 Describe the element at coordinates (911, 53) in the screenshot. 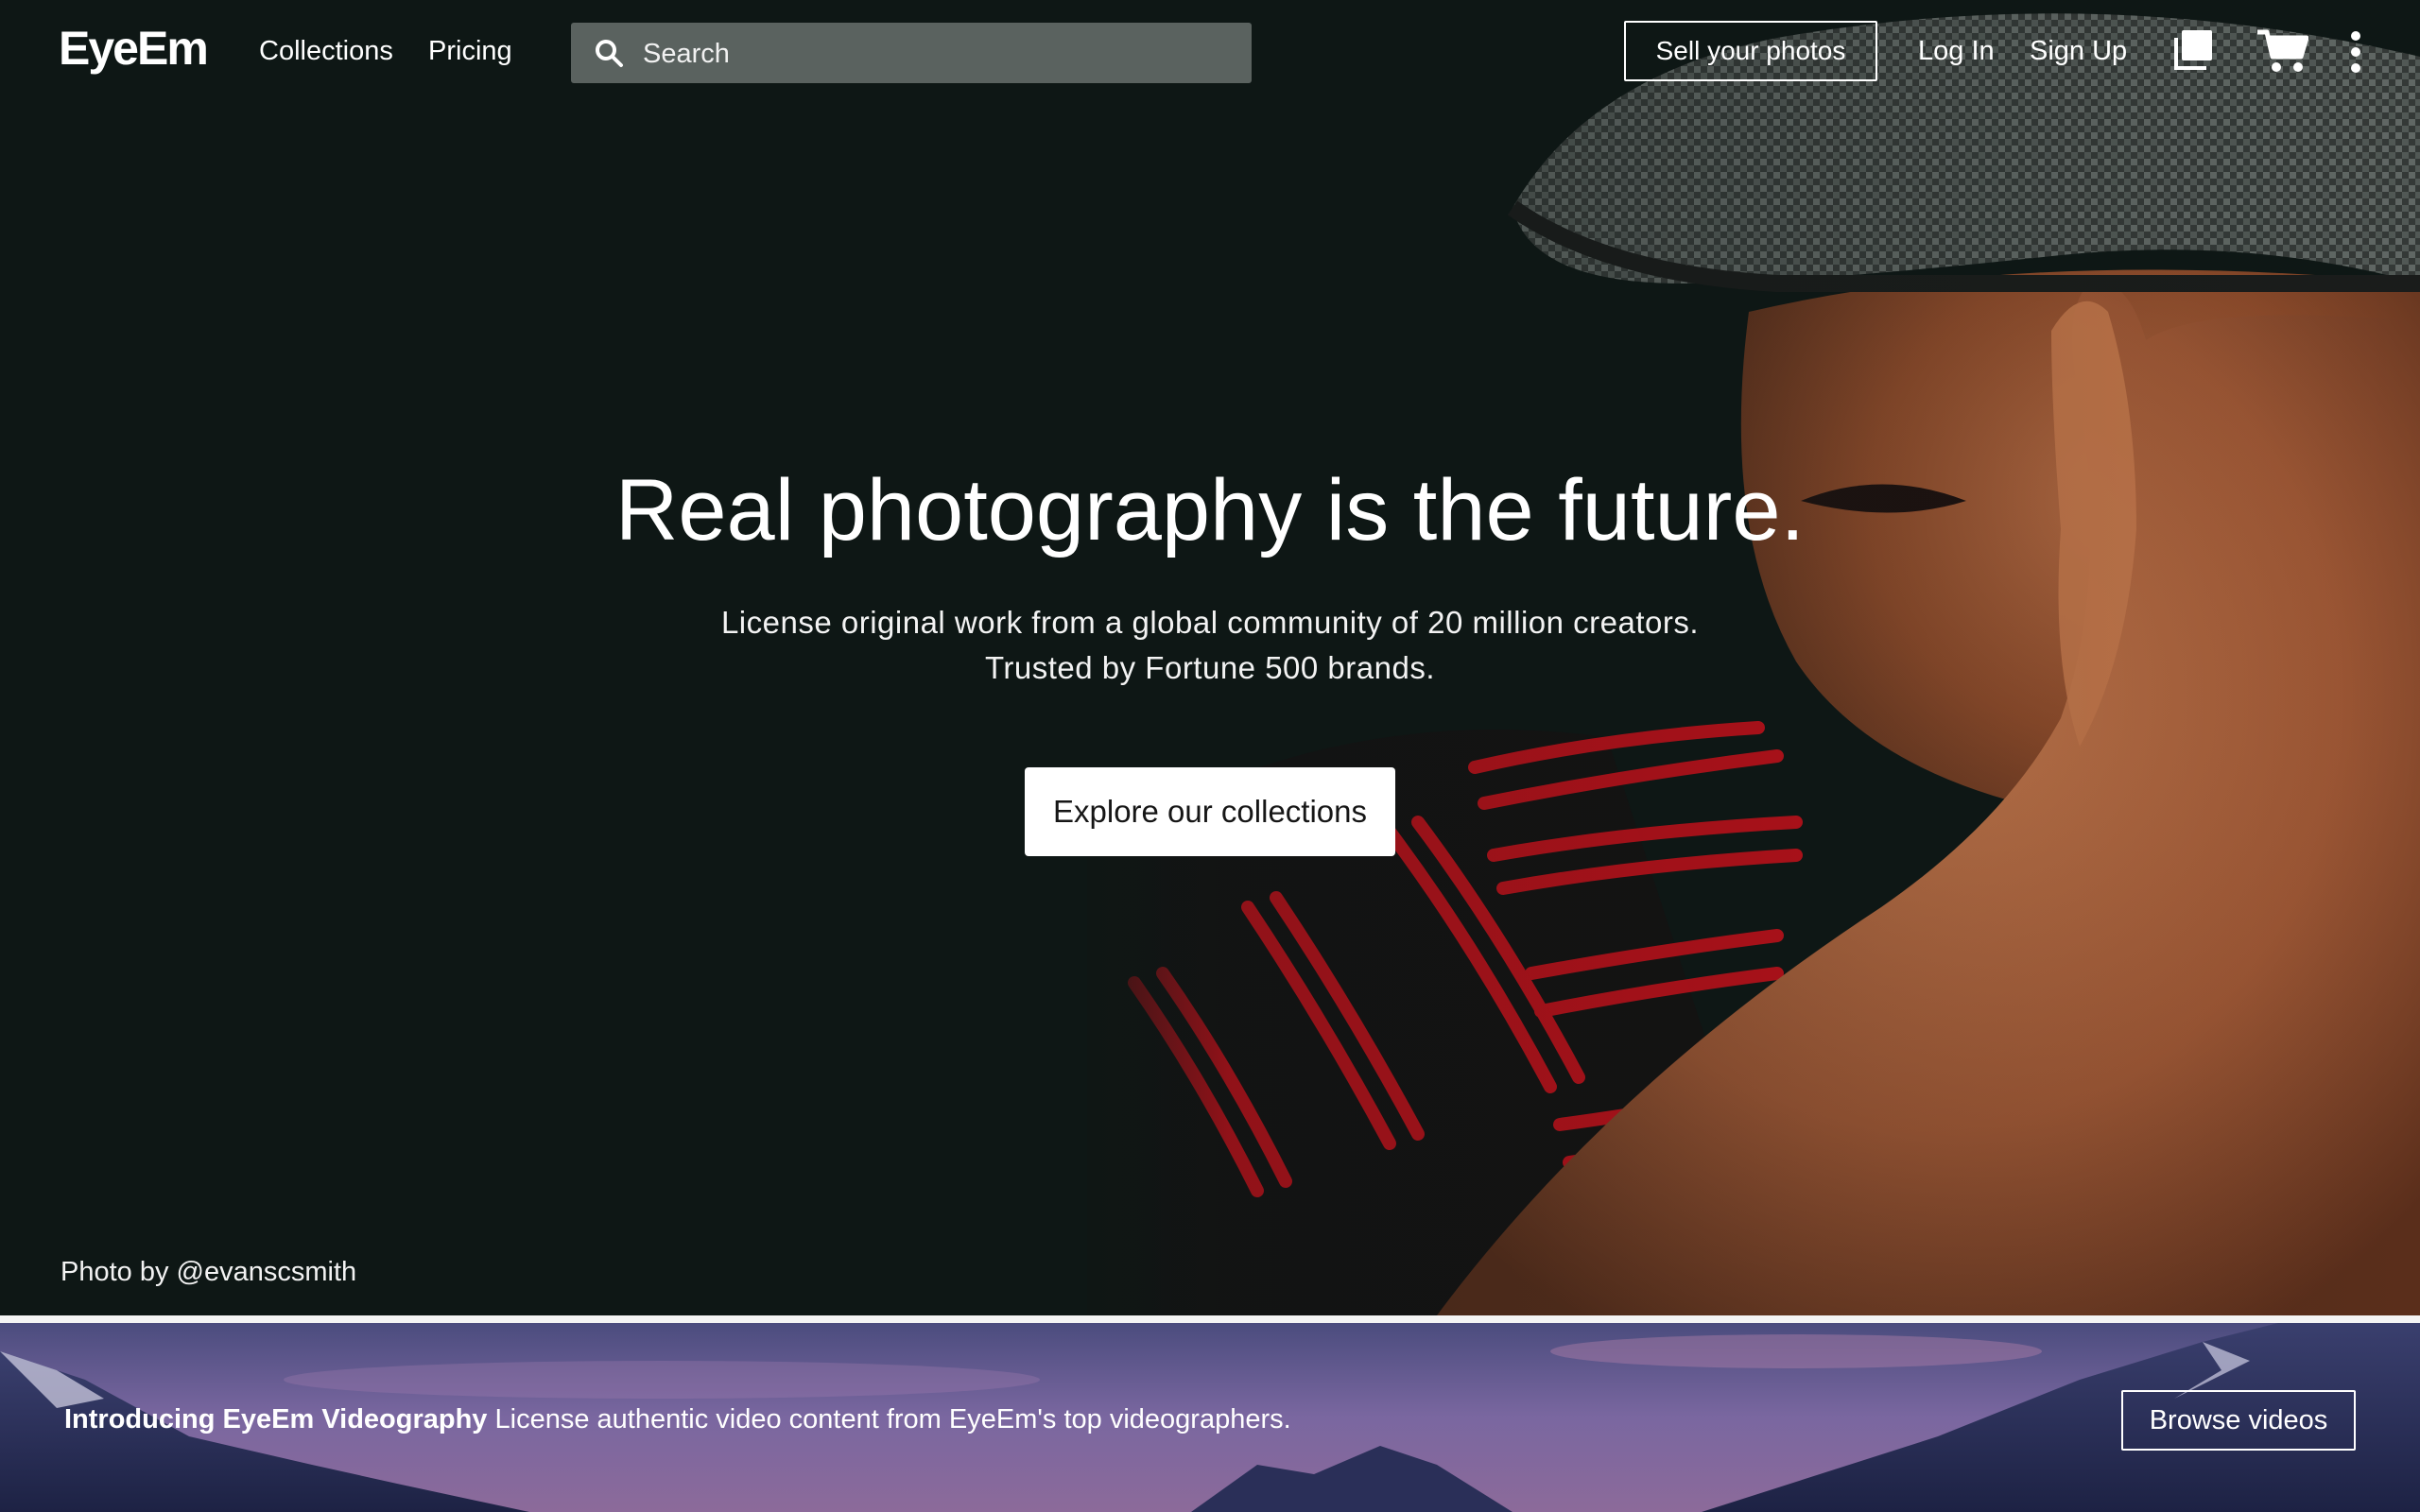

I see `search-bar: Search` at that location.